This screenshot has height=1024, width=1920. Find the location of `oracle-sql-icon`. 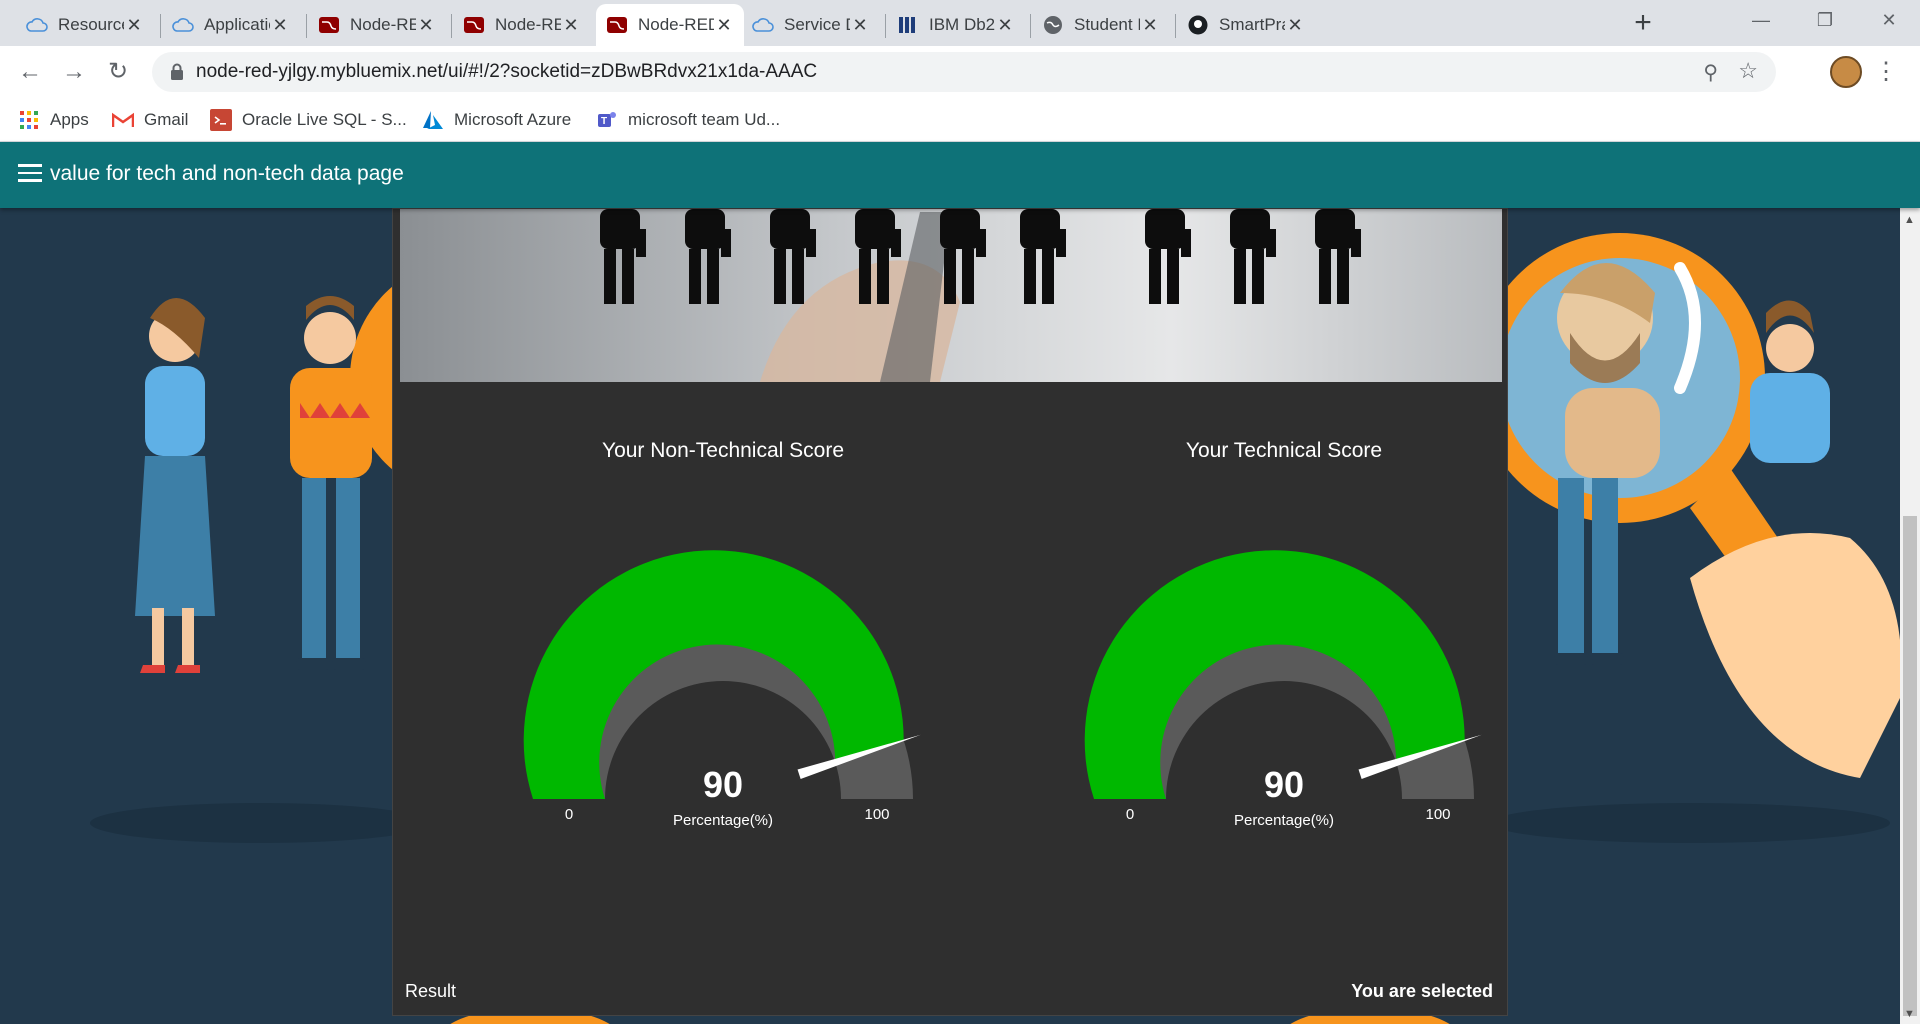

oracle-sql-icon is located at coordinates (221, 120).